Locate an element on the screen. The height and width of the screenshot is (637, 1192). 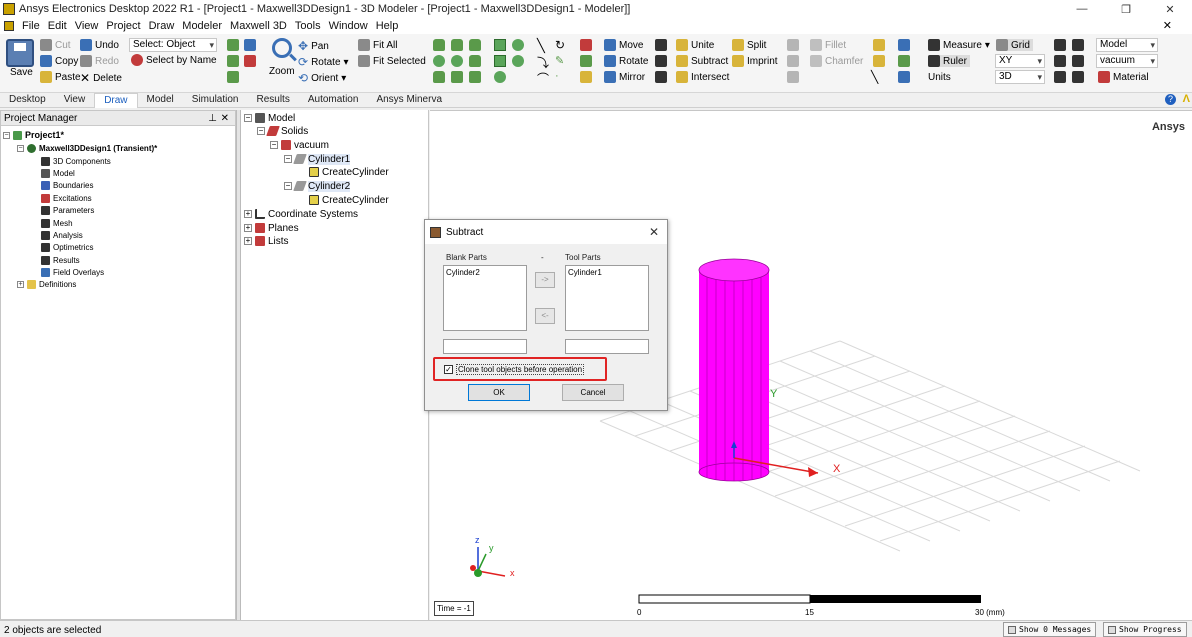
menu-window: Window is located at coordinates (348, 26).